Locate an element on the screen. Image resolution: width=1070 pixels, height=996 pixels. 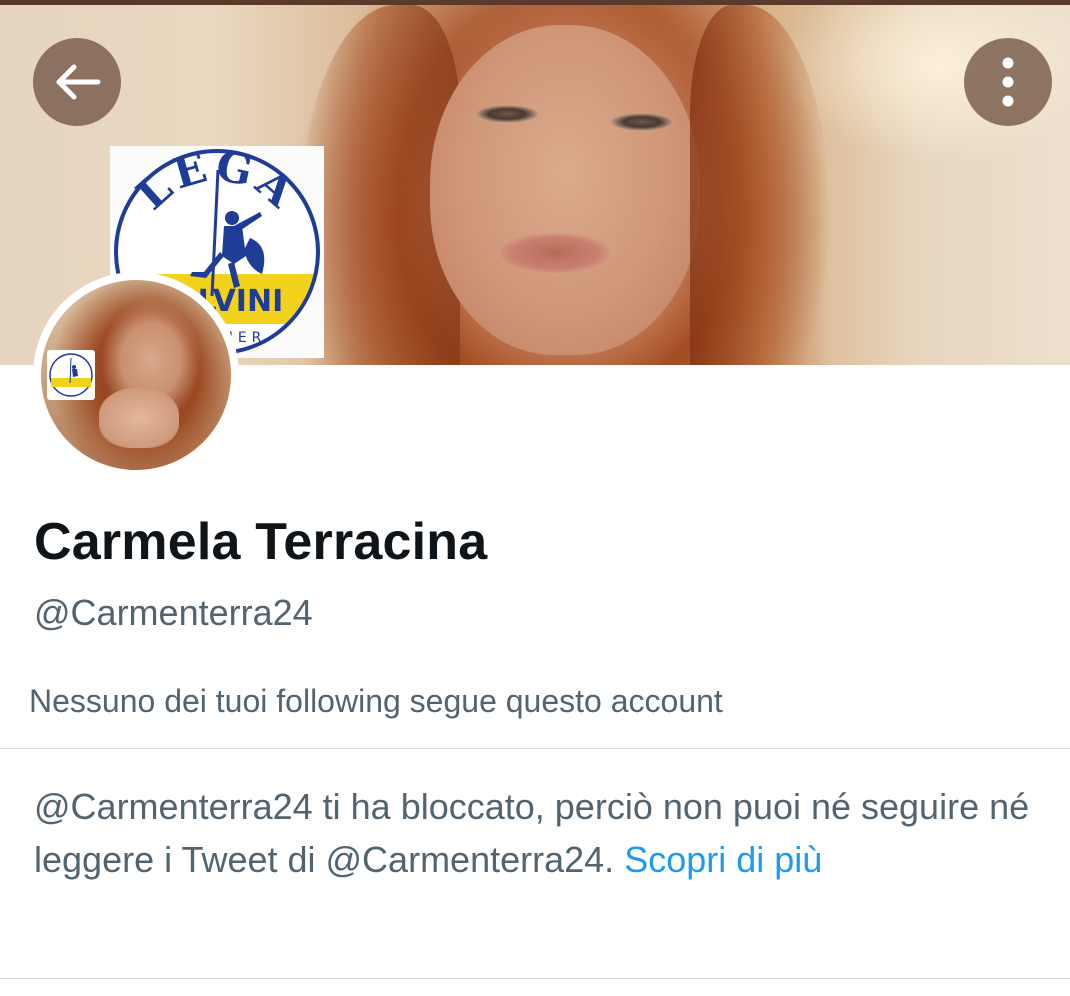
avatar is located at coordinates (136, 375).